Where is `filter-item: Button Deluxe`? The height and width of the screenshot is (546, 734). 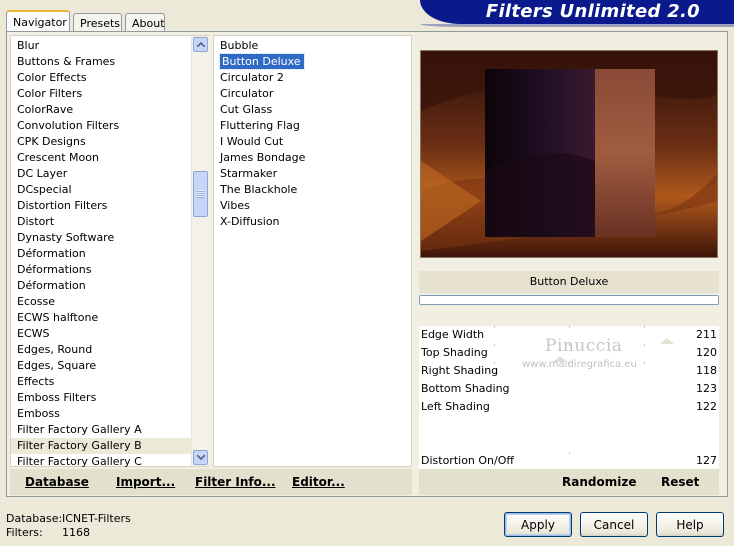 filter-item: Button Deluxe is located at coordinates (311, 61).